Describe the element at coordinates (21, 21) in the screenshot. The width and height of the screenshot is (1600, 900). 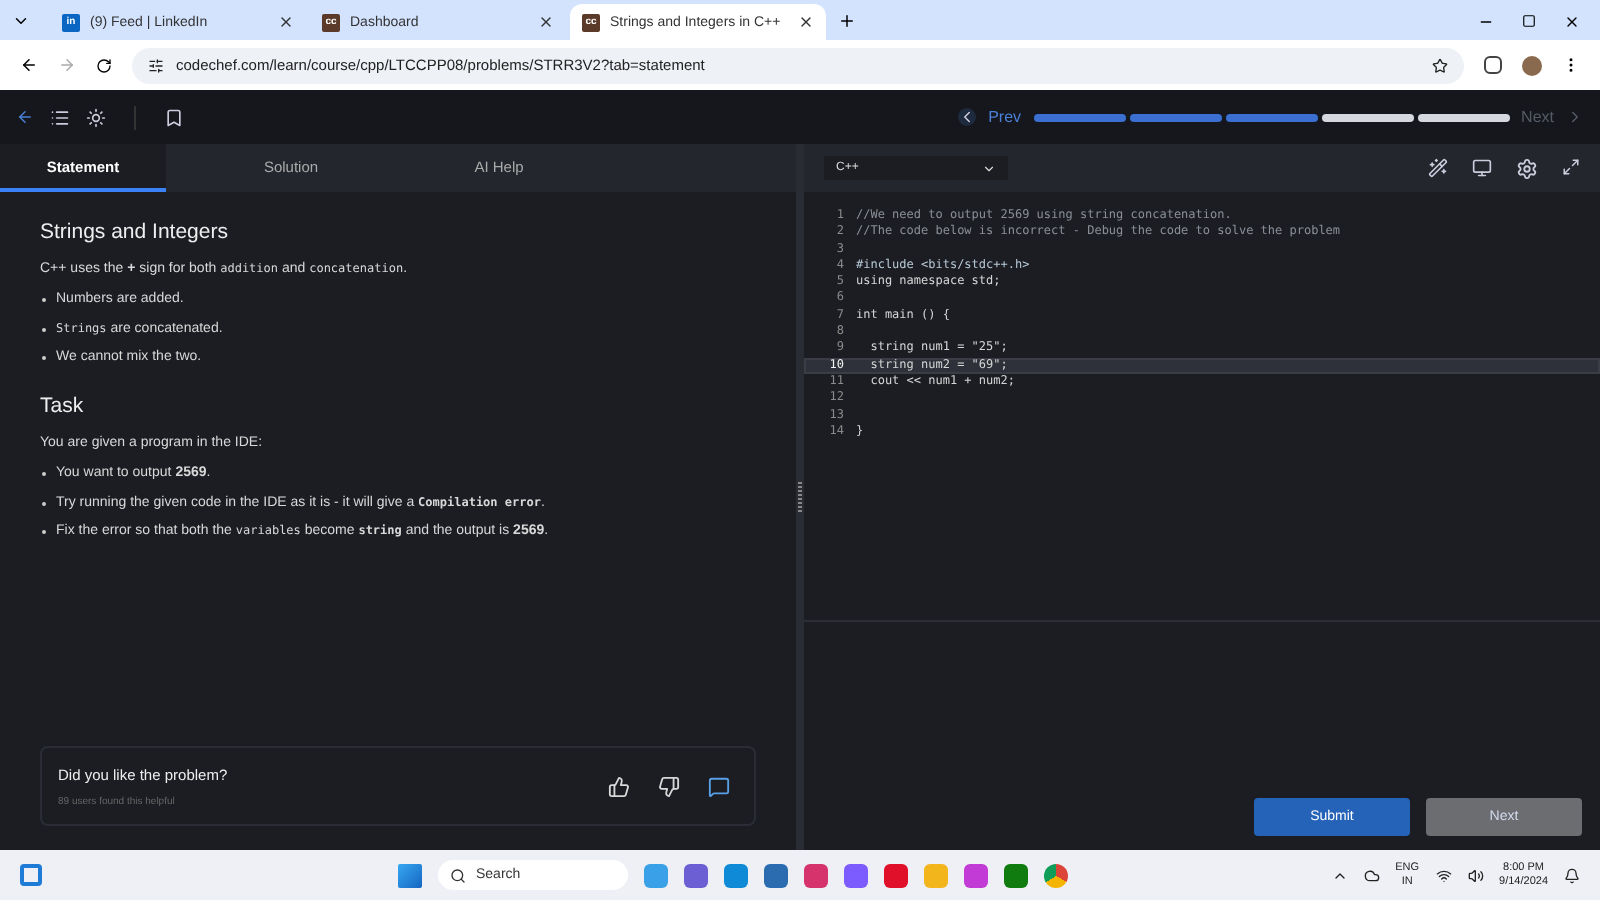
I see `tab-list-icon` at that location.